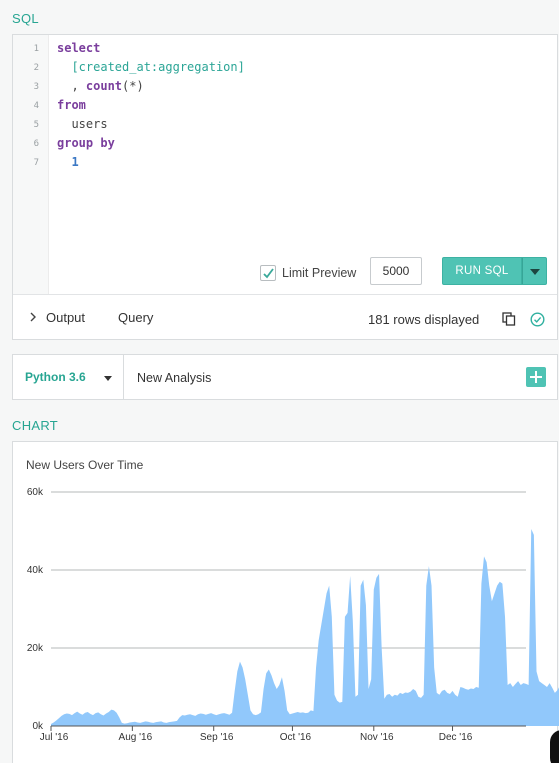 The width and height of the screenshot is (559, 763). I want to click on limit-preview-input: 5000, so click(396, 271).